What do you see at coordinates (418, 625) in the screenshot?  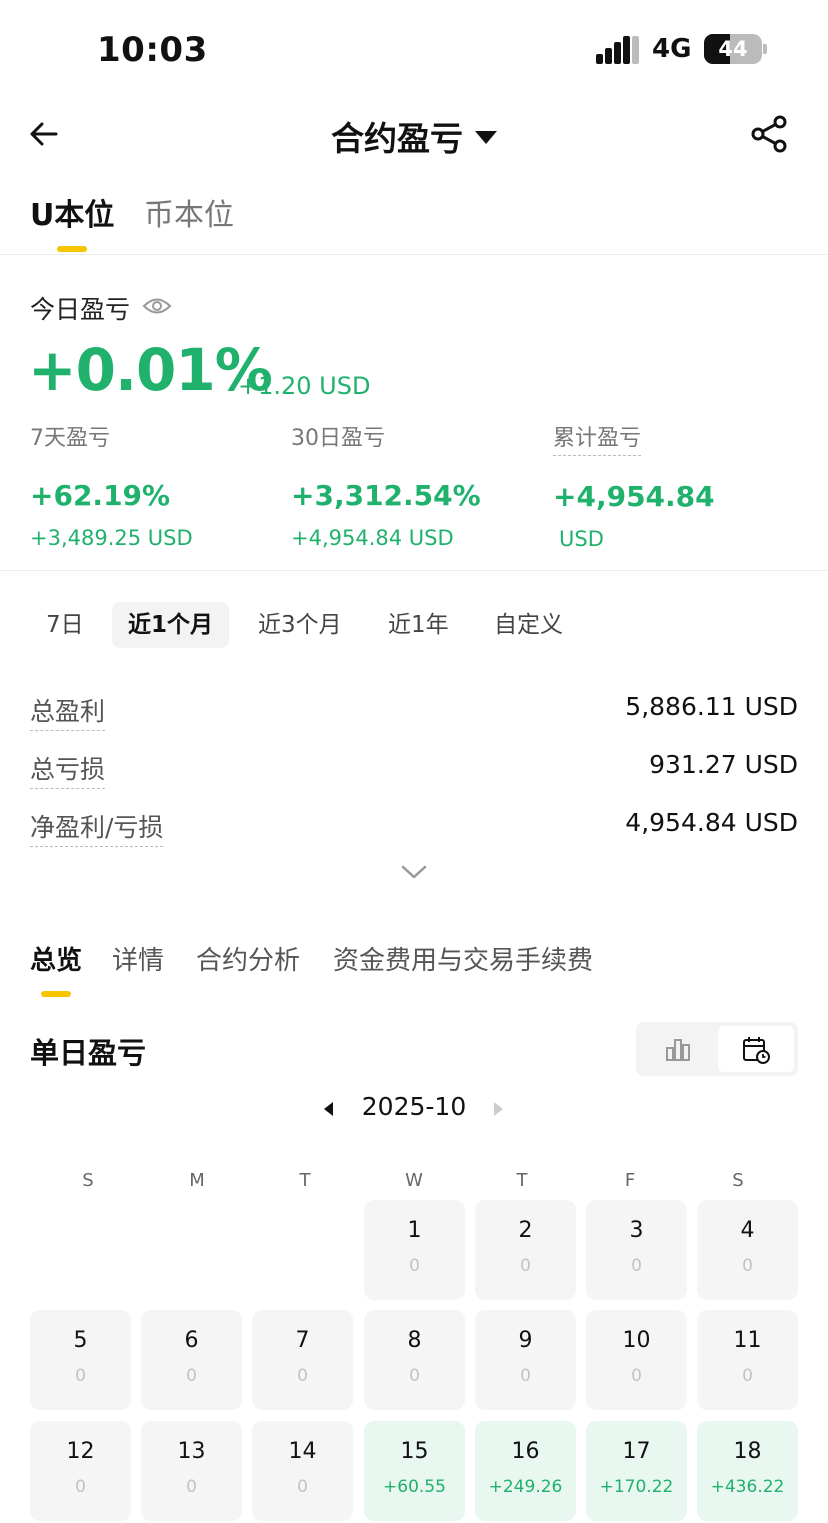 I see `range-tab-1y: 近1年` at bounding box center [418, 625].